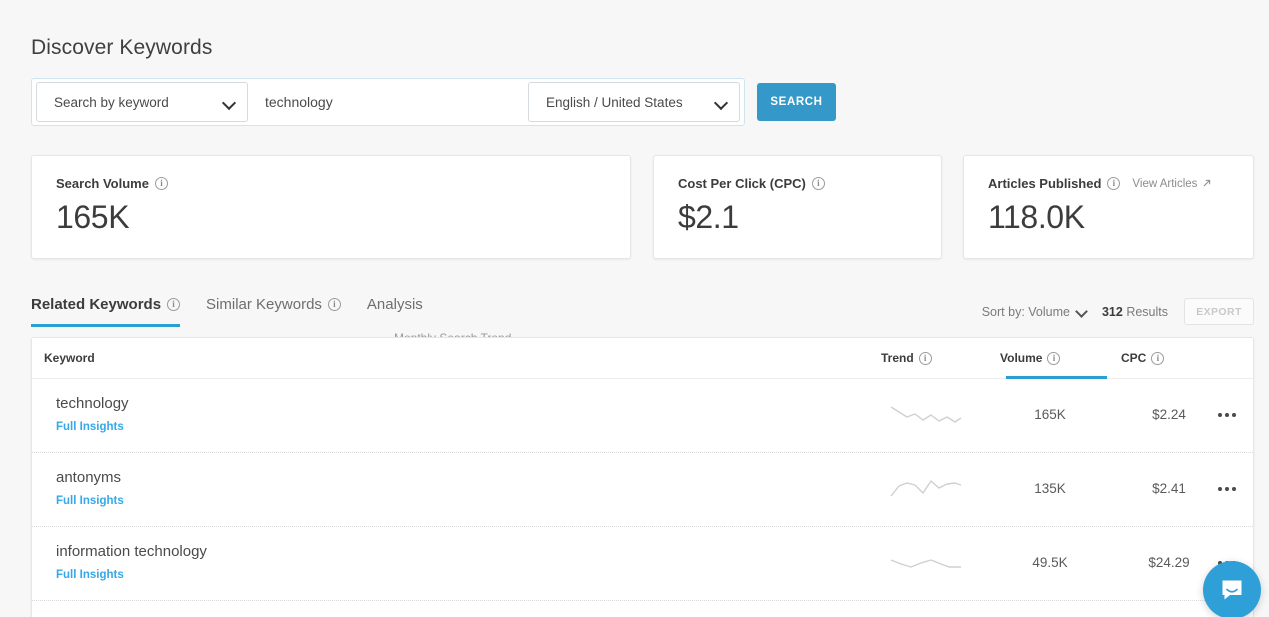  What do you see at coordinates (1036, 217) in the screenshot?
I see `articles-published-value: 118.0K` at bounding box center [1036, 217].